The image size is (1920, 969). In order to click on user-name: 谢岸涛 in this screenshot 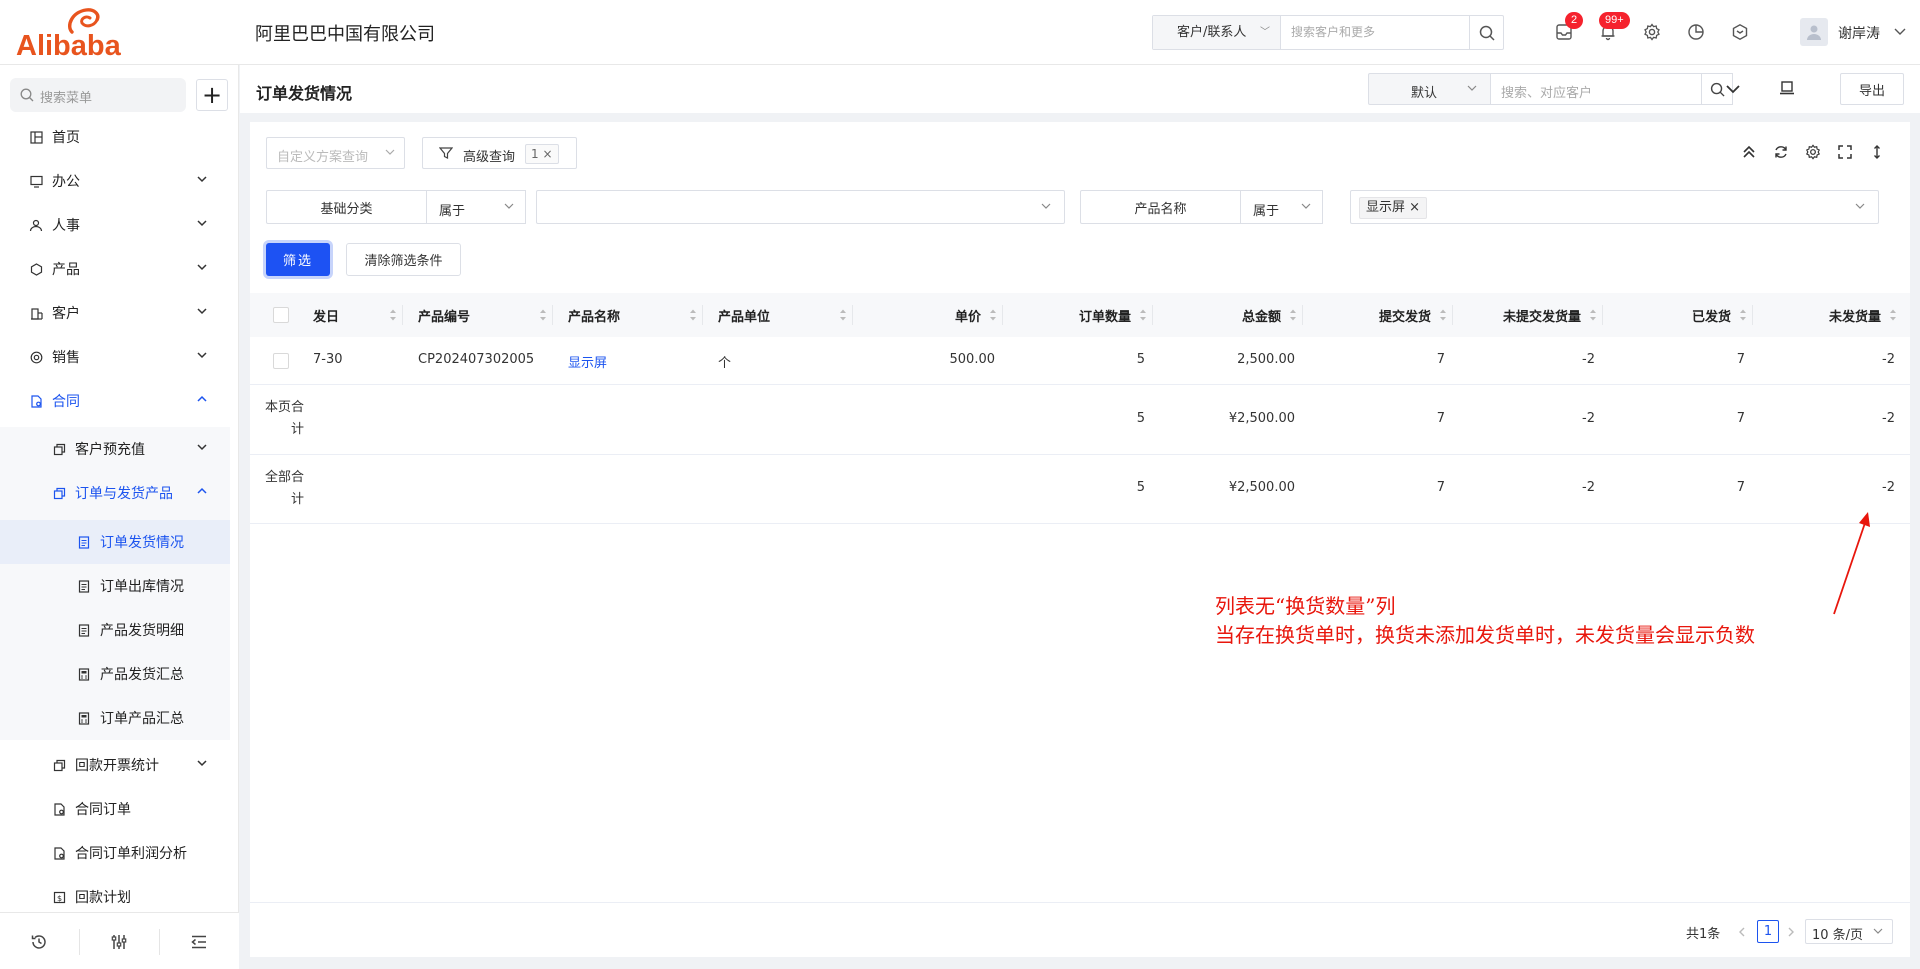, I will do `click(1859, 33)`.